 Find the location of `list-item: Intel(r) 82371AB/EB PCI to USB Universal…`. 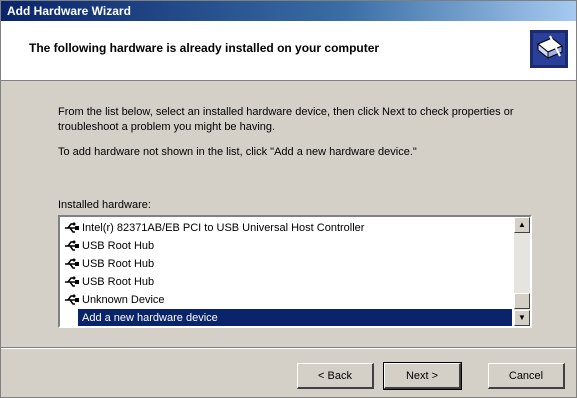

list-item: Intel(r) 82371AB/EB PCI to USB Universal… is located at coordinates (286, 228).